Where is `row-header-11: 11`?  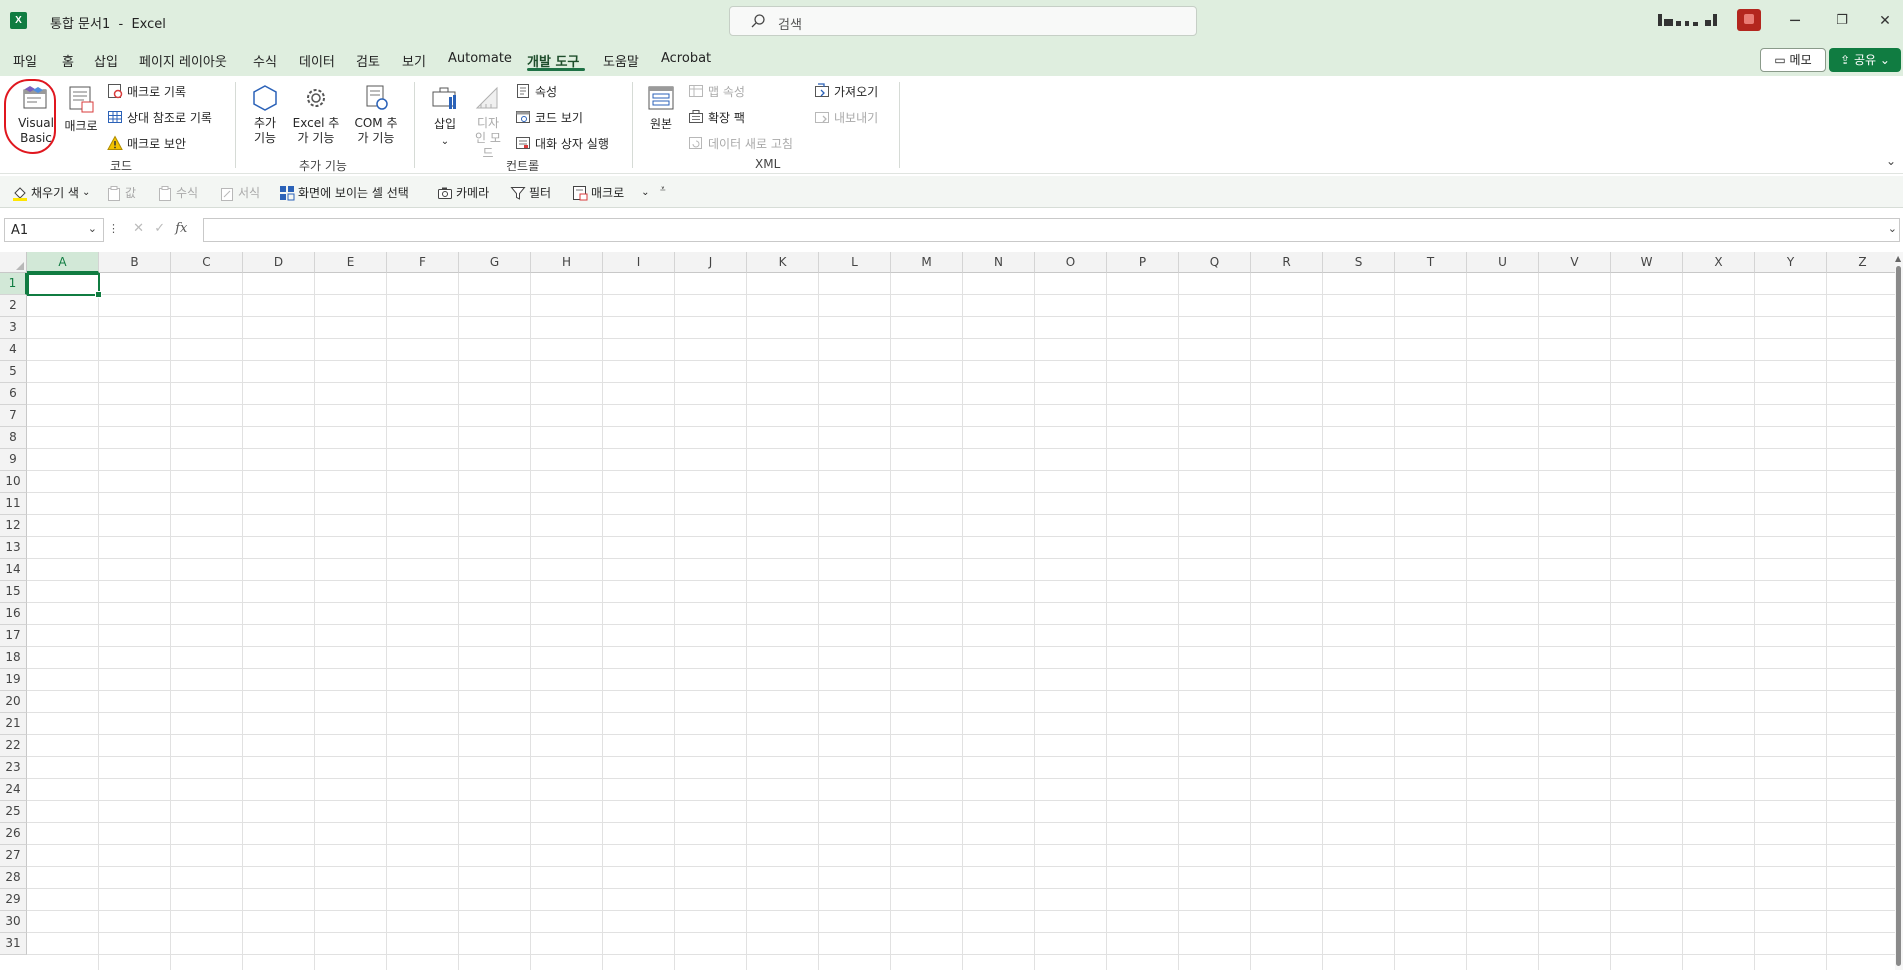
row-header-11: 11 is located at coordinates (13, 504).